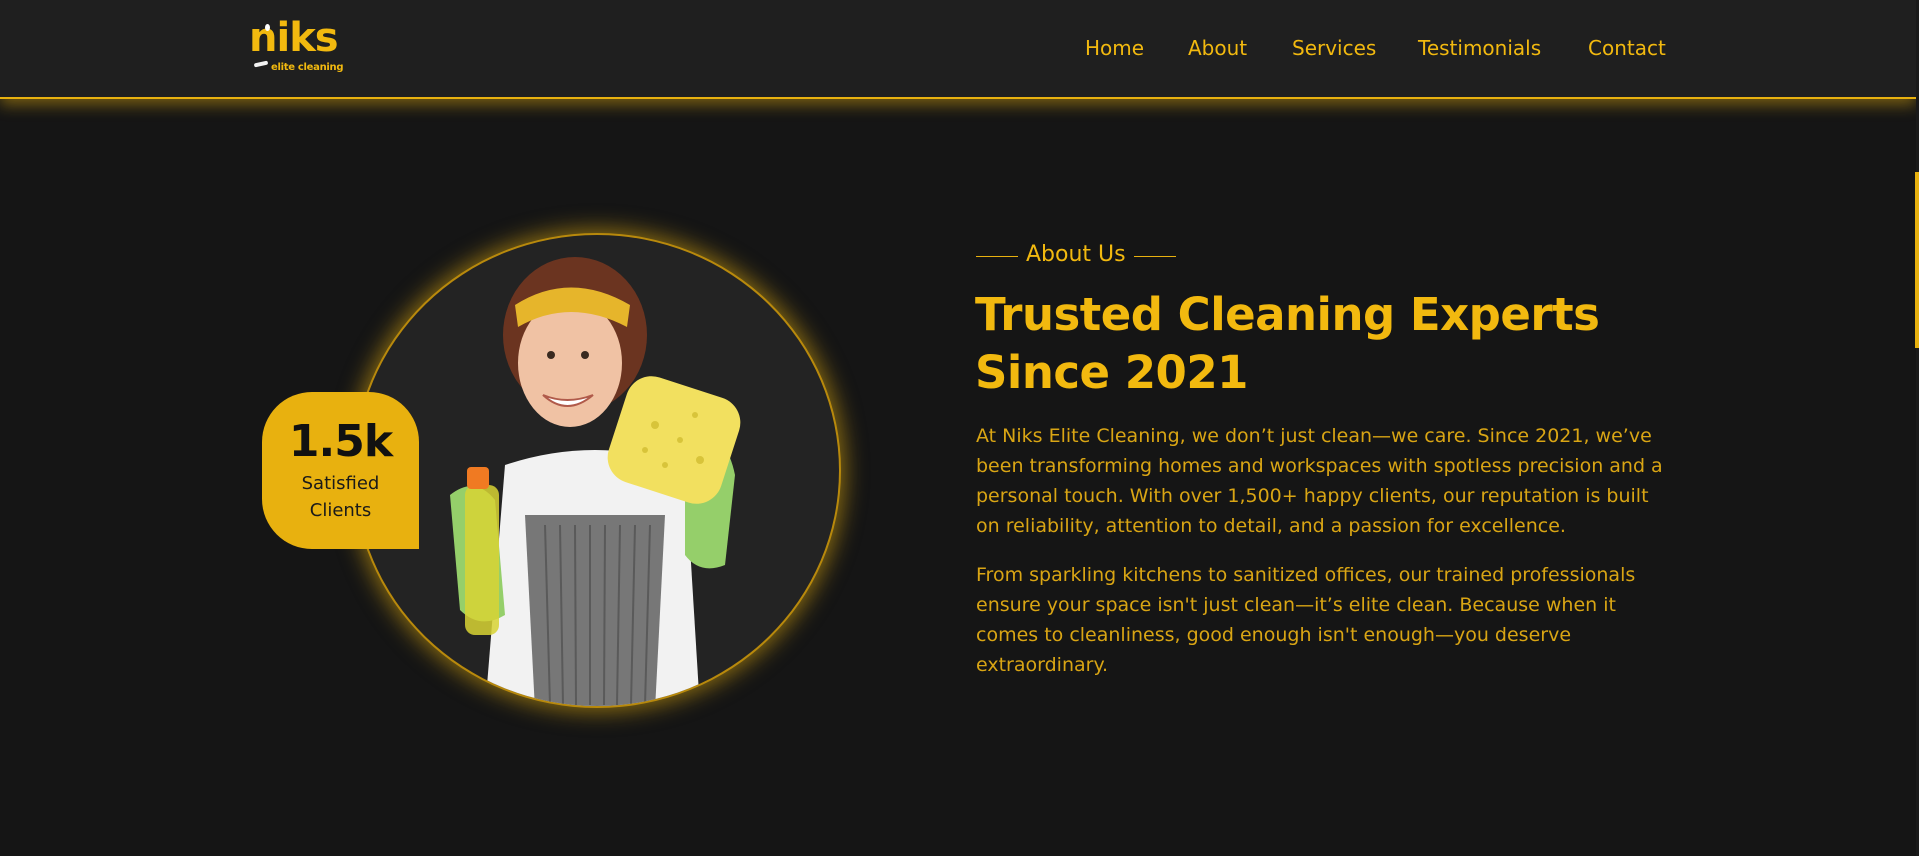 This screenshot has width=1919, height=856. I want to click on nav-home: Home, so click(1114, 48).